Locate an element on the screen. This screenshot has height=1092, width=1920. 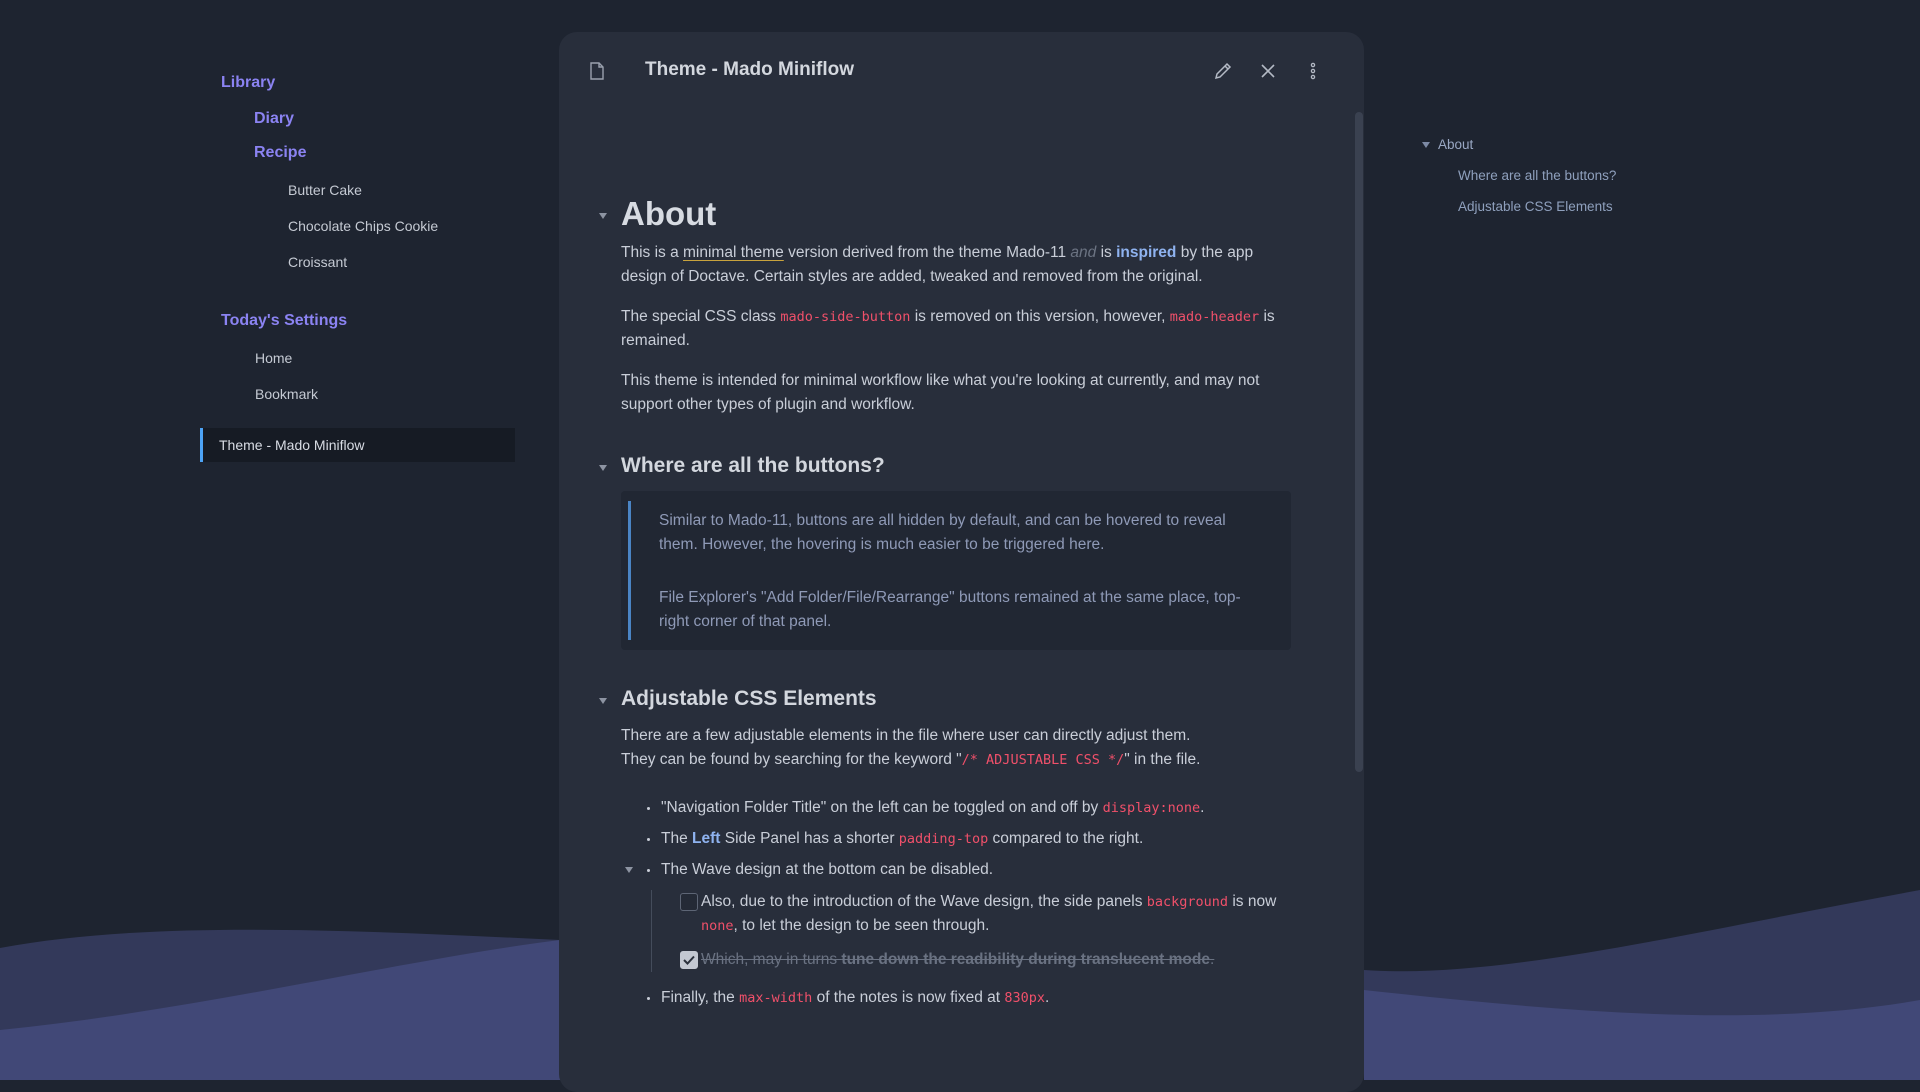
scrollbar is located at coordinates (1359, 442).